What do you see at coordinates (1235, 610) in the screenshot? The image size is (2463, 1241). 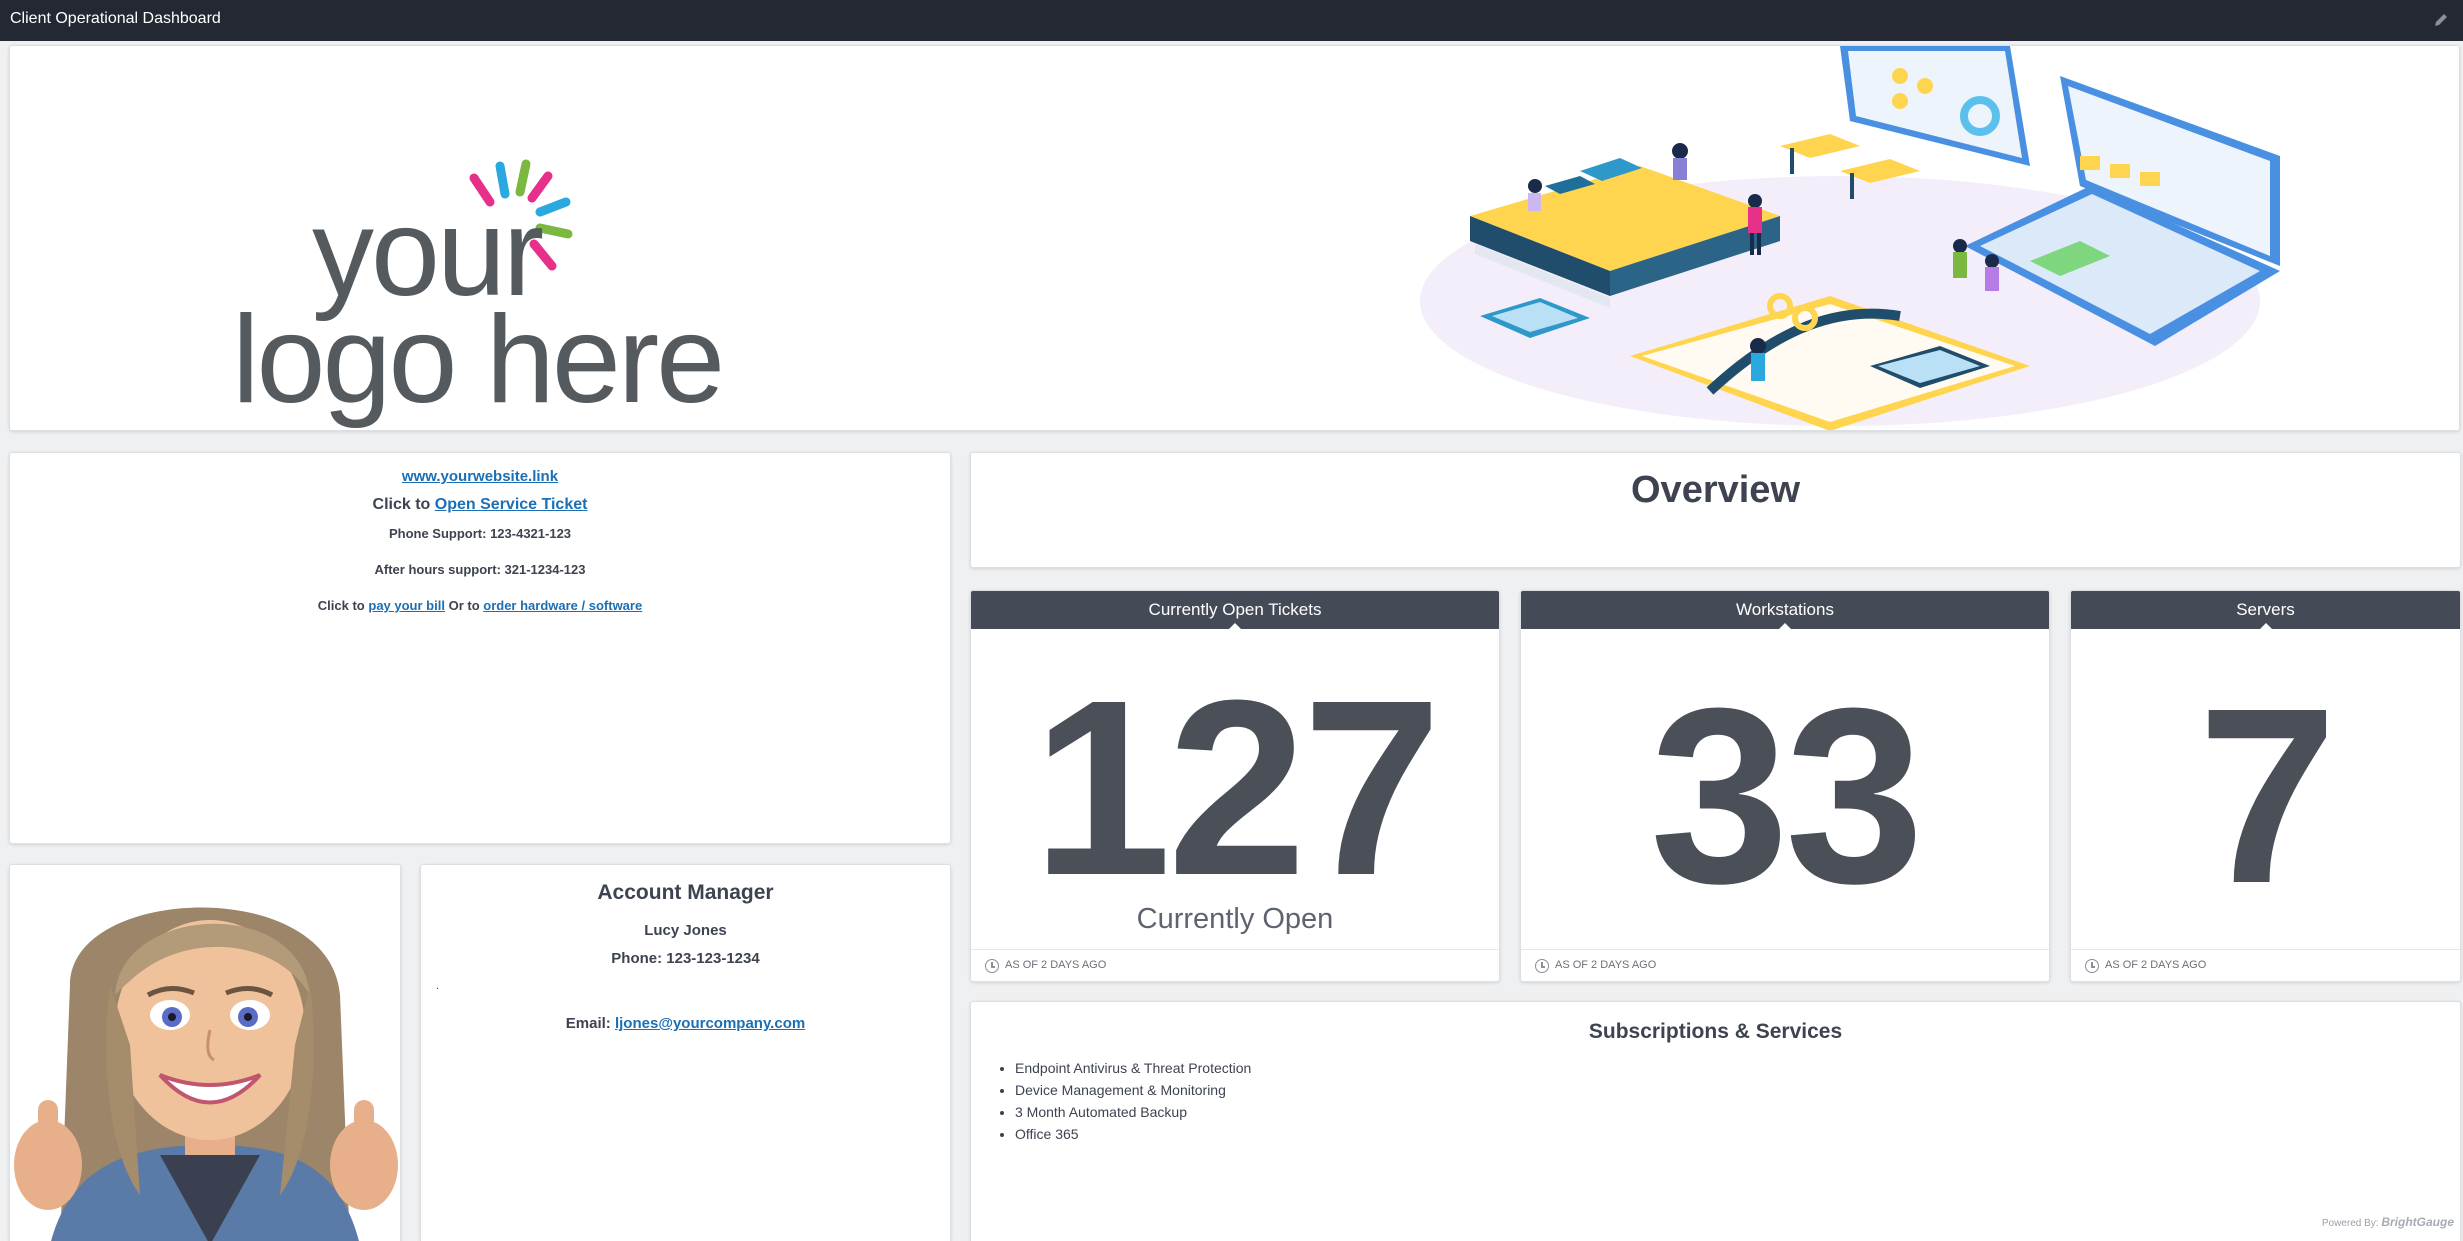 I see `gauge-title: Currently Open Tickets` at bounding box center [1235, 610].